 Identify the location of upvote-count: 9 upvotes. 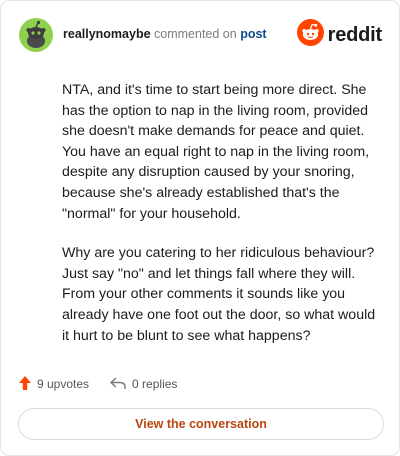
(63, 384).